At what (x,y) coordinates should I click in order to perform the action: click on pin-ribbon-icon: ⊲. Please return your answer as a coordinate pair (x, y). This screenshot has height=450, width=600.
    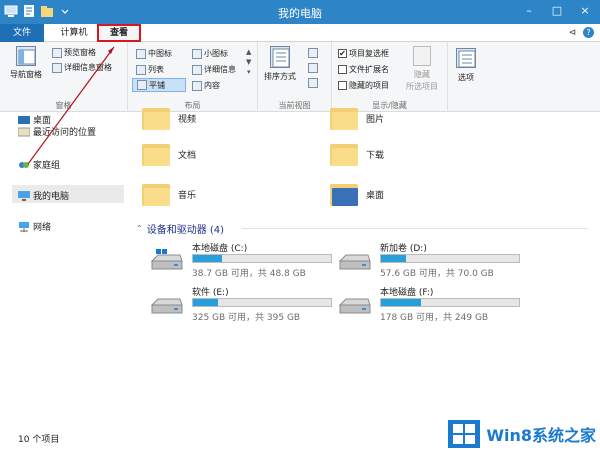
    Looking at the image, I should click on (573, 33).